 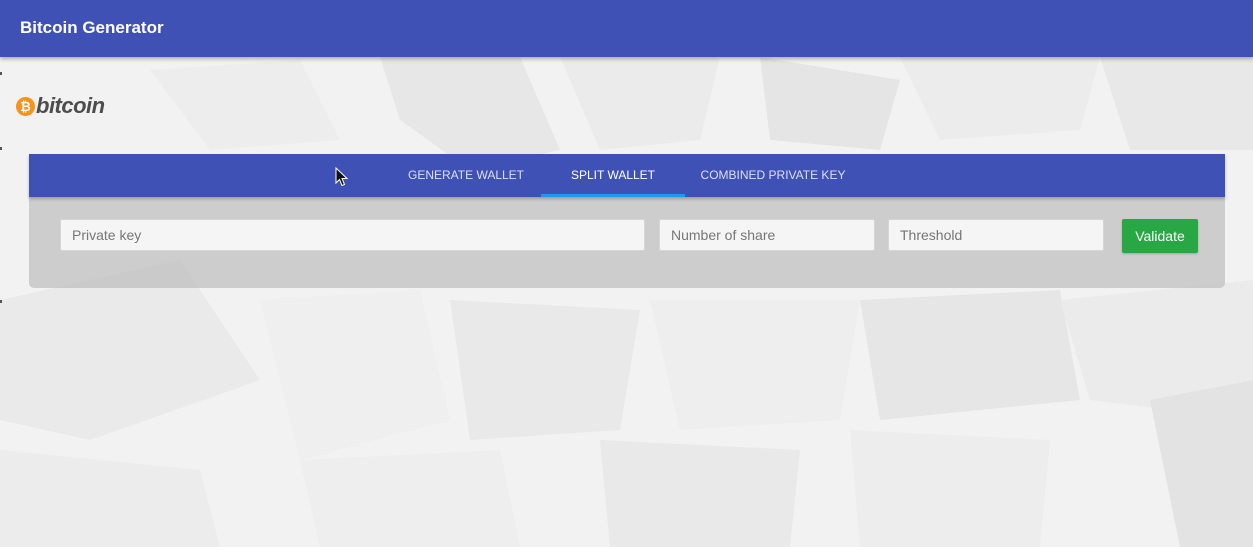 What do you see at coordinates (352, 235) in the screenshot?
I see `private-key-input` at bounding box center [352, 235].